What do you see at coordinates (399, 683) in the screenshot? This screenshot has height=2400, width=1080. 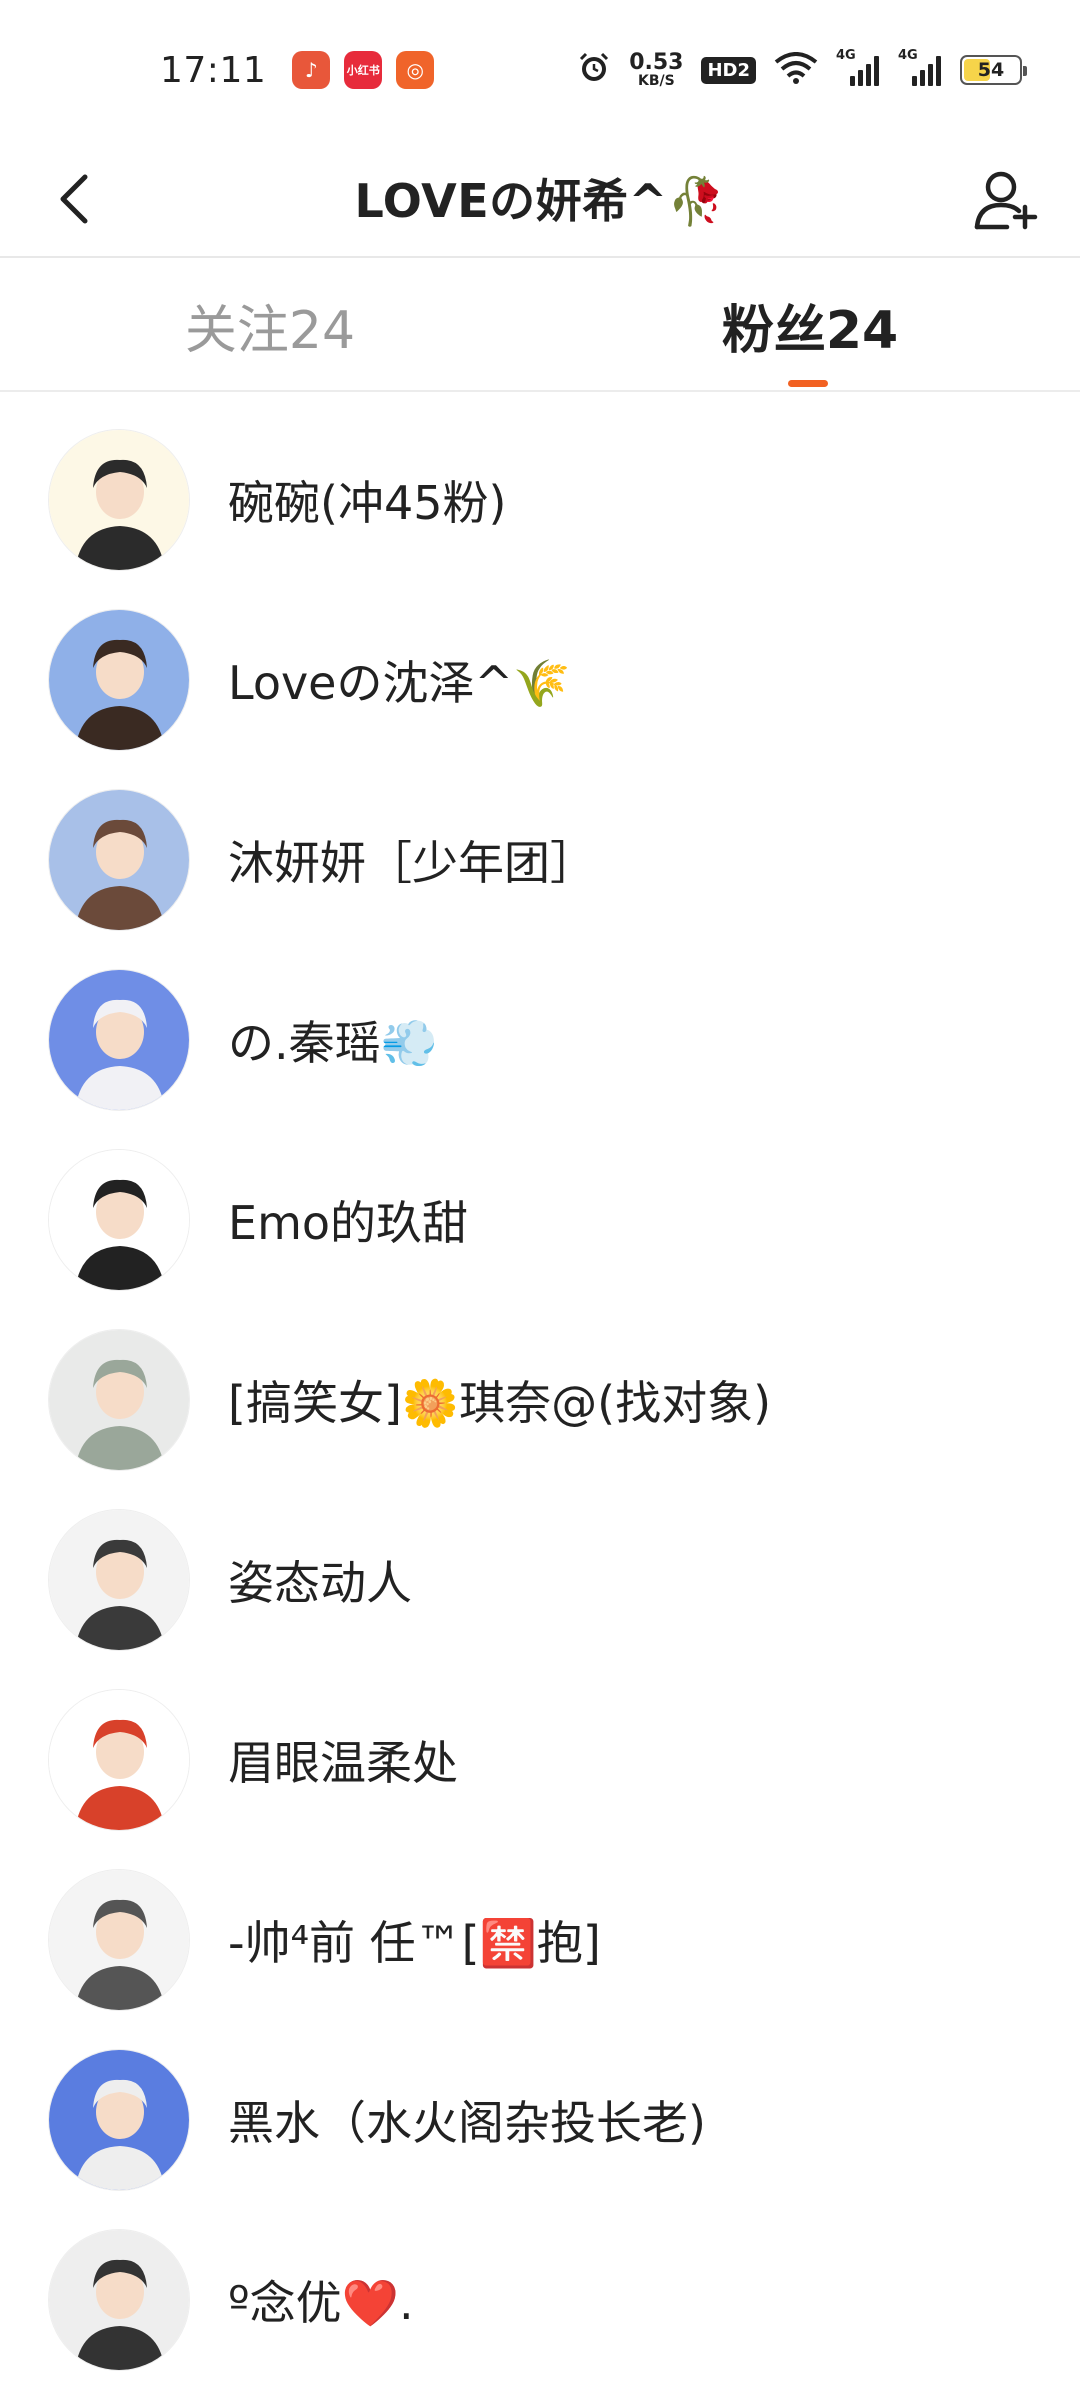 I see `username: Loveの沈泽^🌾` at bounding box center [399, 683].